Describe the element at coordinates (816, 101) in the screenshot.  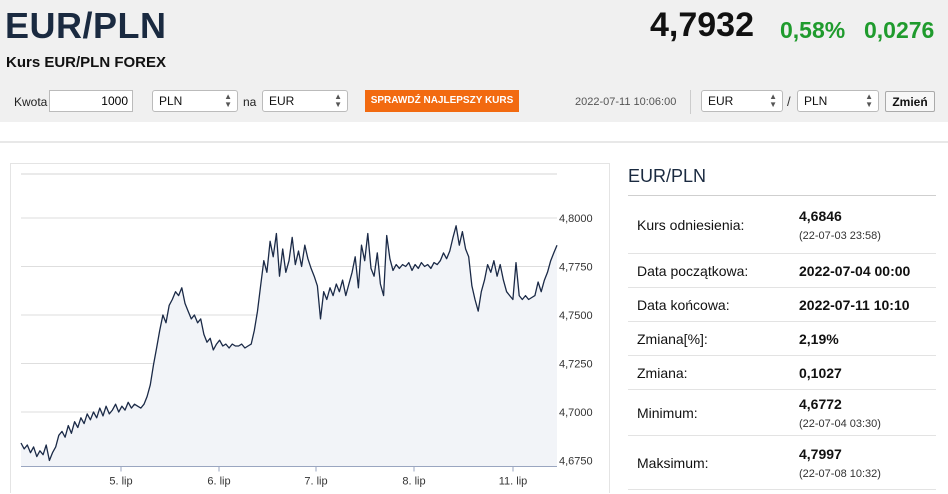
I see `quote-currency-value: PLN` at that location.